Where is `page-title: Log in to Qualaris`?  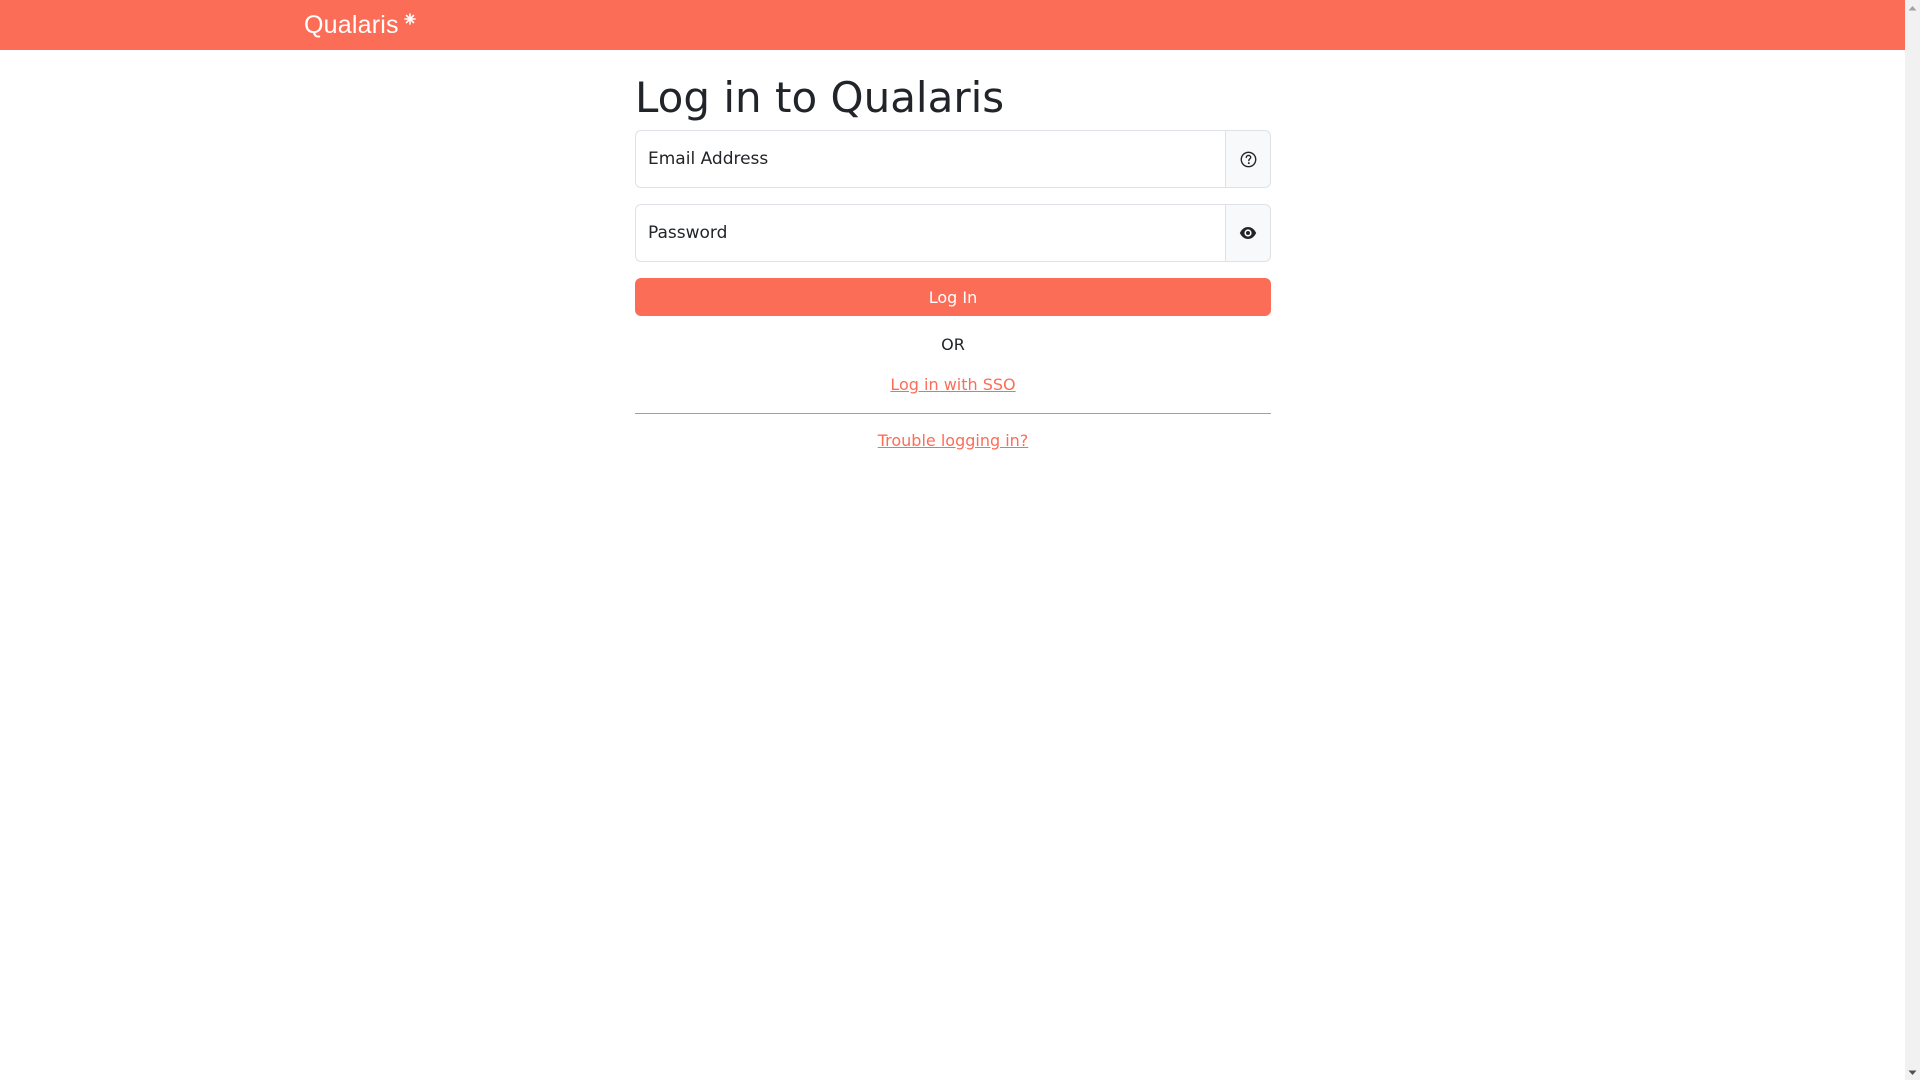 page-title: Log in to Qualaris is located at coordinates (820, 97).